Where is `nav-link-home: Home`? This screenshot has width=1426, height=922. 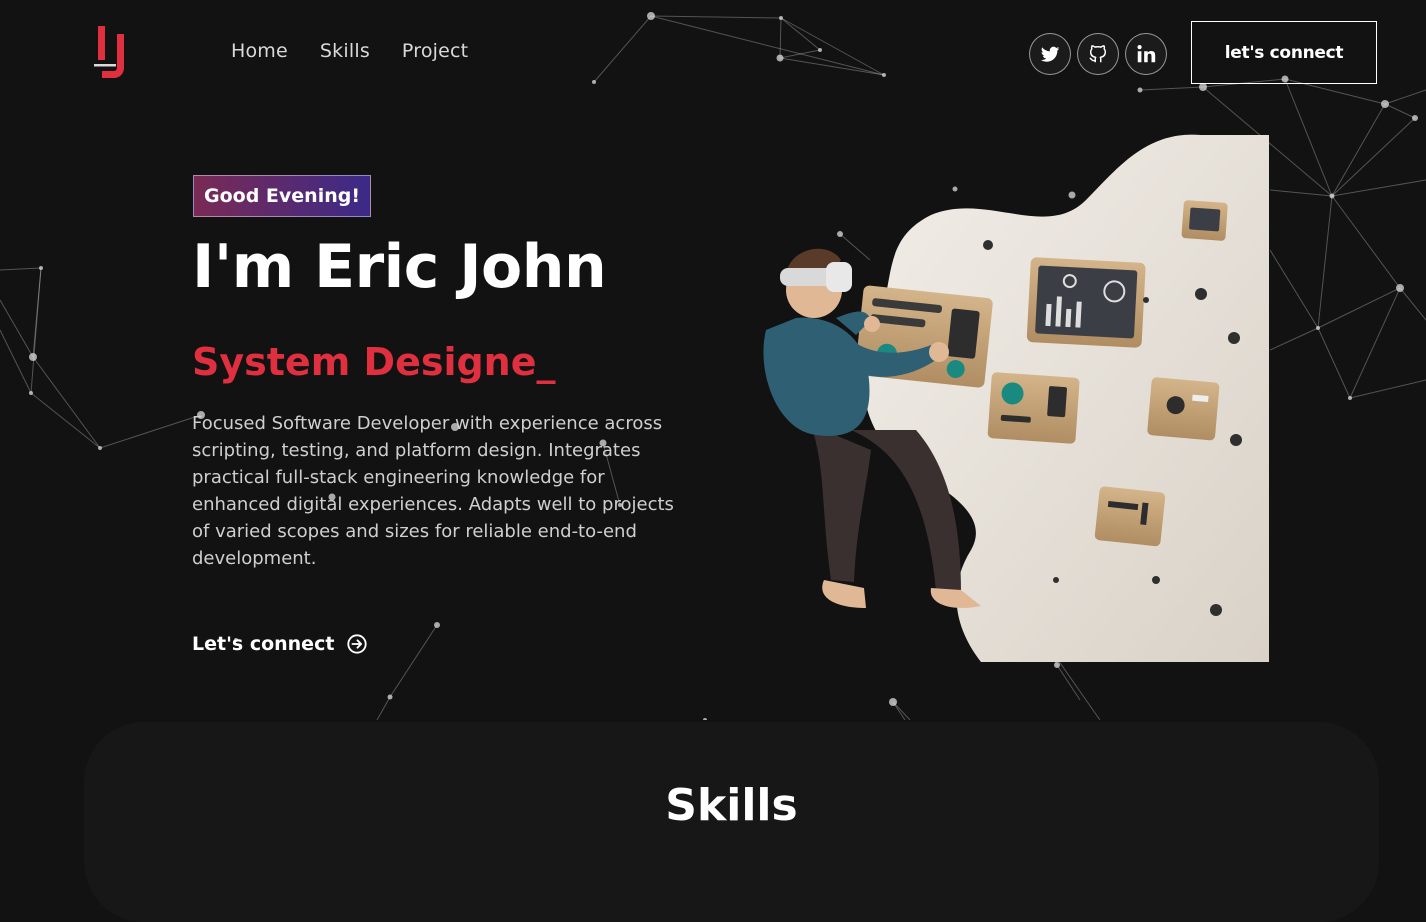
nav-link-home: Home is located at coordinates (259, 51).